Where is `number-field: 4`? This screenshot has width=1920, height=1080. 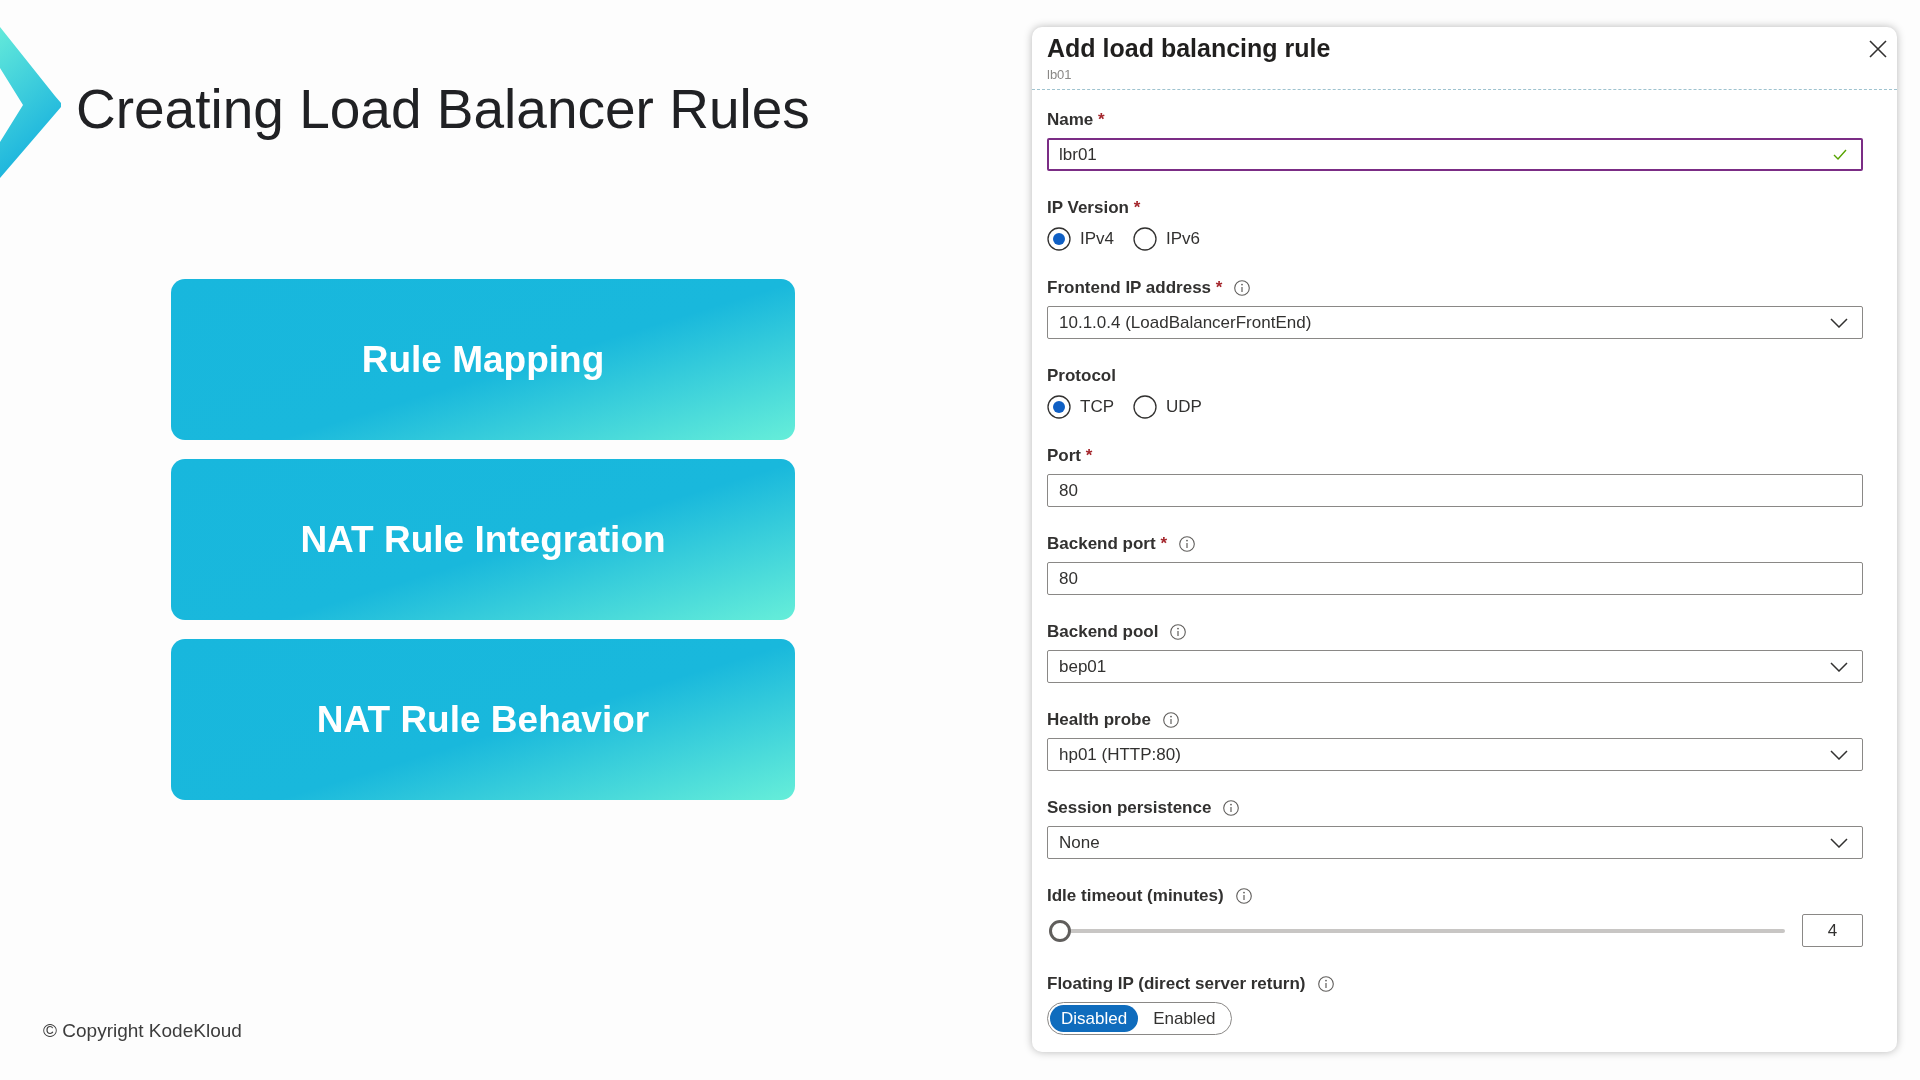
number-field: 4 is located at coordinates (1832, 930).